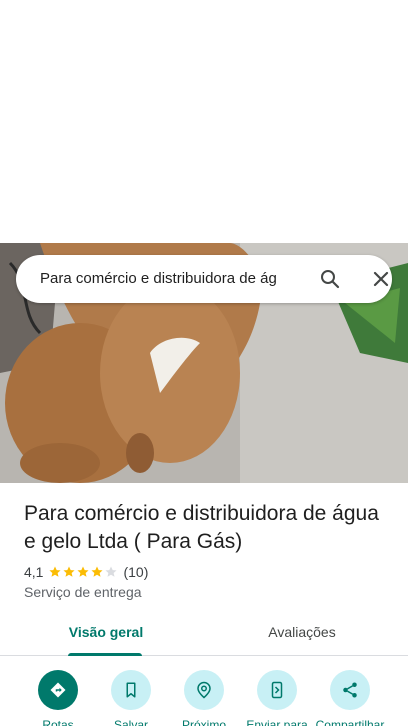 The image size is (408, 726). Describe the element at coordinates (277, 722) in the screenshot. I see `send-to-phone-label: Enviar para` at that location.